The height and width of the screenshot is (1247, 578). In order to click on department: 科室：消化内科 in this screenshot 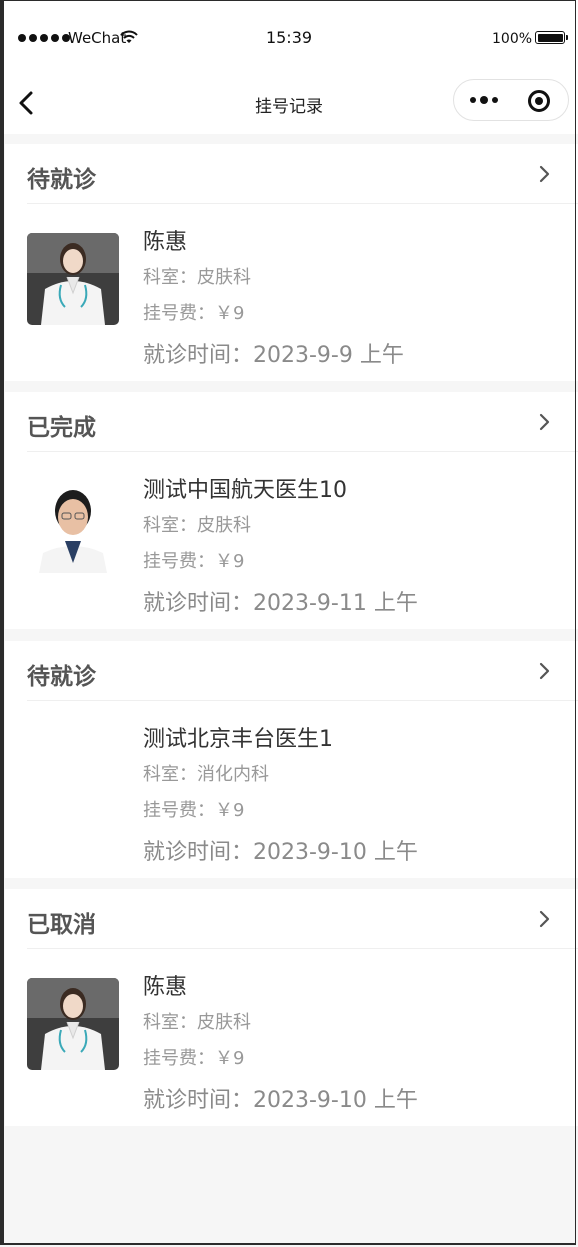, I will do `click(206, 774)`.